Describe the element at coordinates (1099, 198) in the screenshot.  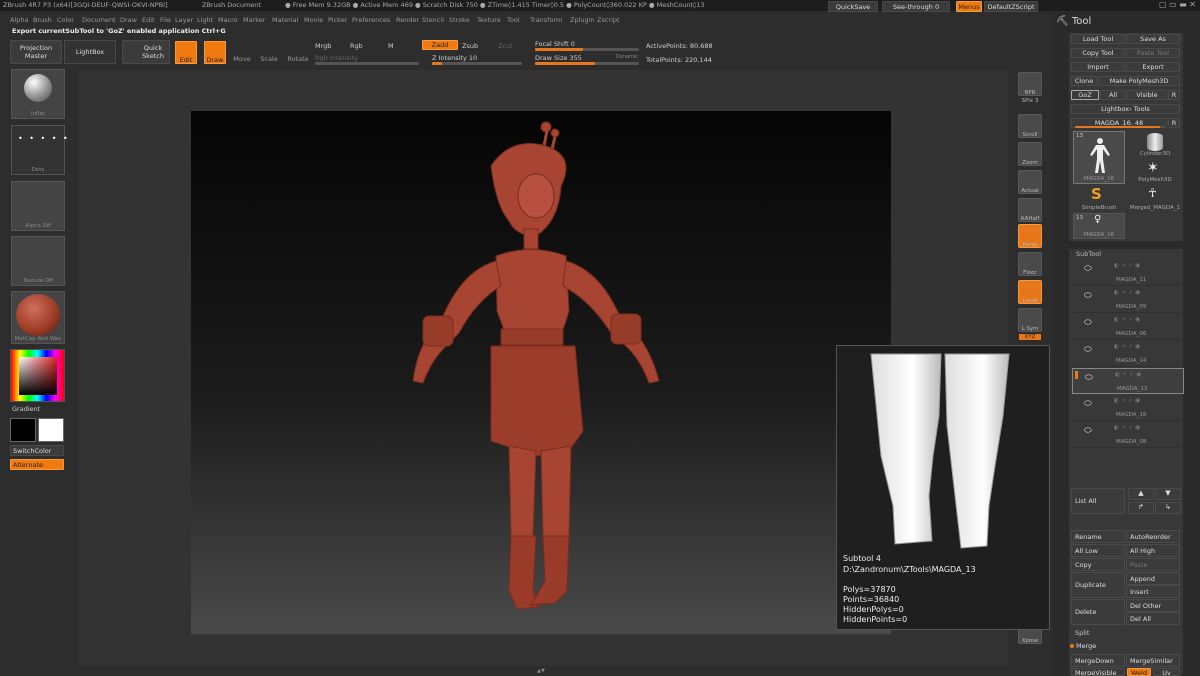
I see `tool-thumb-simplebrush: S SimpleBrush` at that location.